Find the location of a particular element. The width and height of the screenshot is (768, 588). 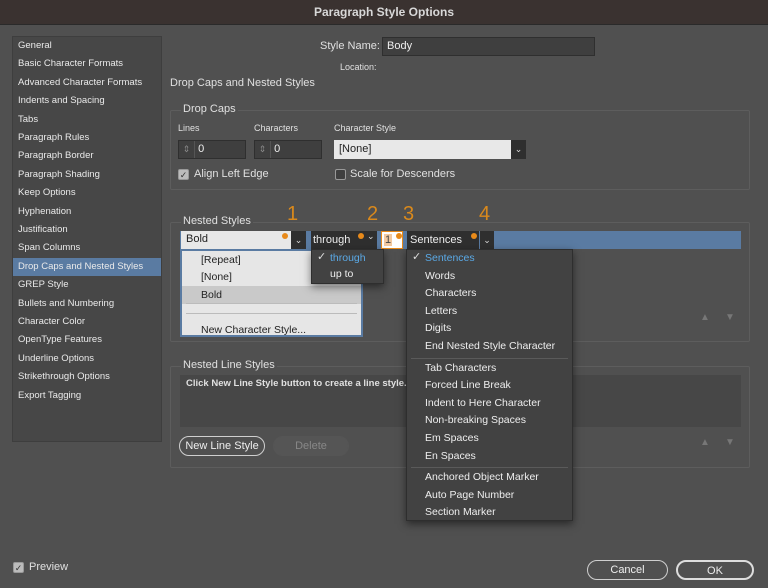

menu-item: Section Marker is located at coordinates (489, 512).